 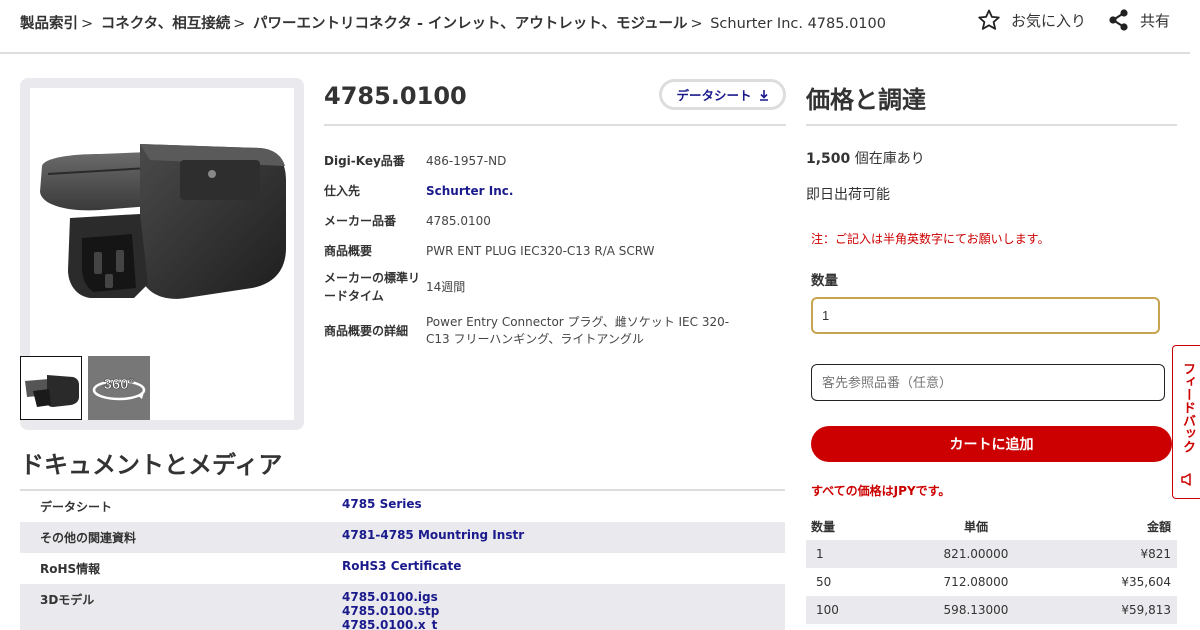 I want to click on rotate-360-icon: 360°, so click(x=119, y=388).